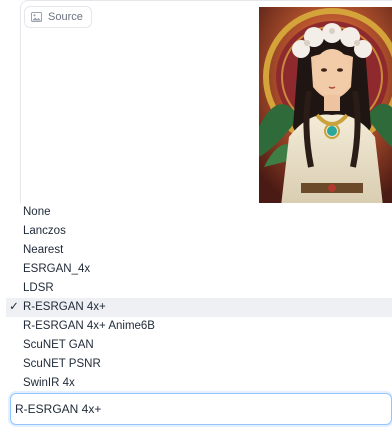 This screenshot has width=392, height=433. I want to click on check-icon: ✓, so click(14, 307).